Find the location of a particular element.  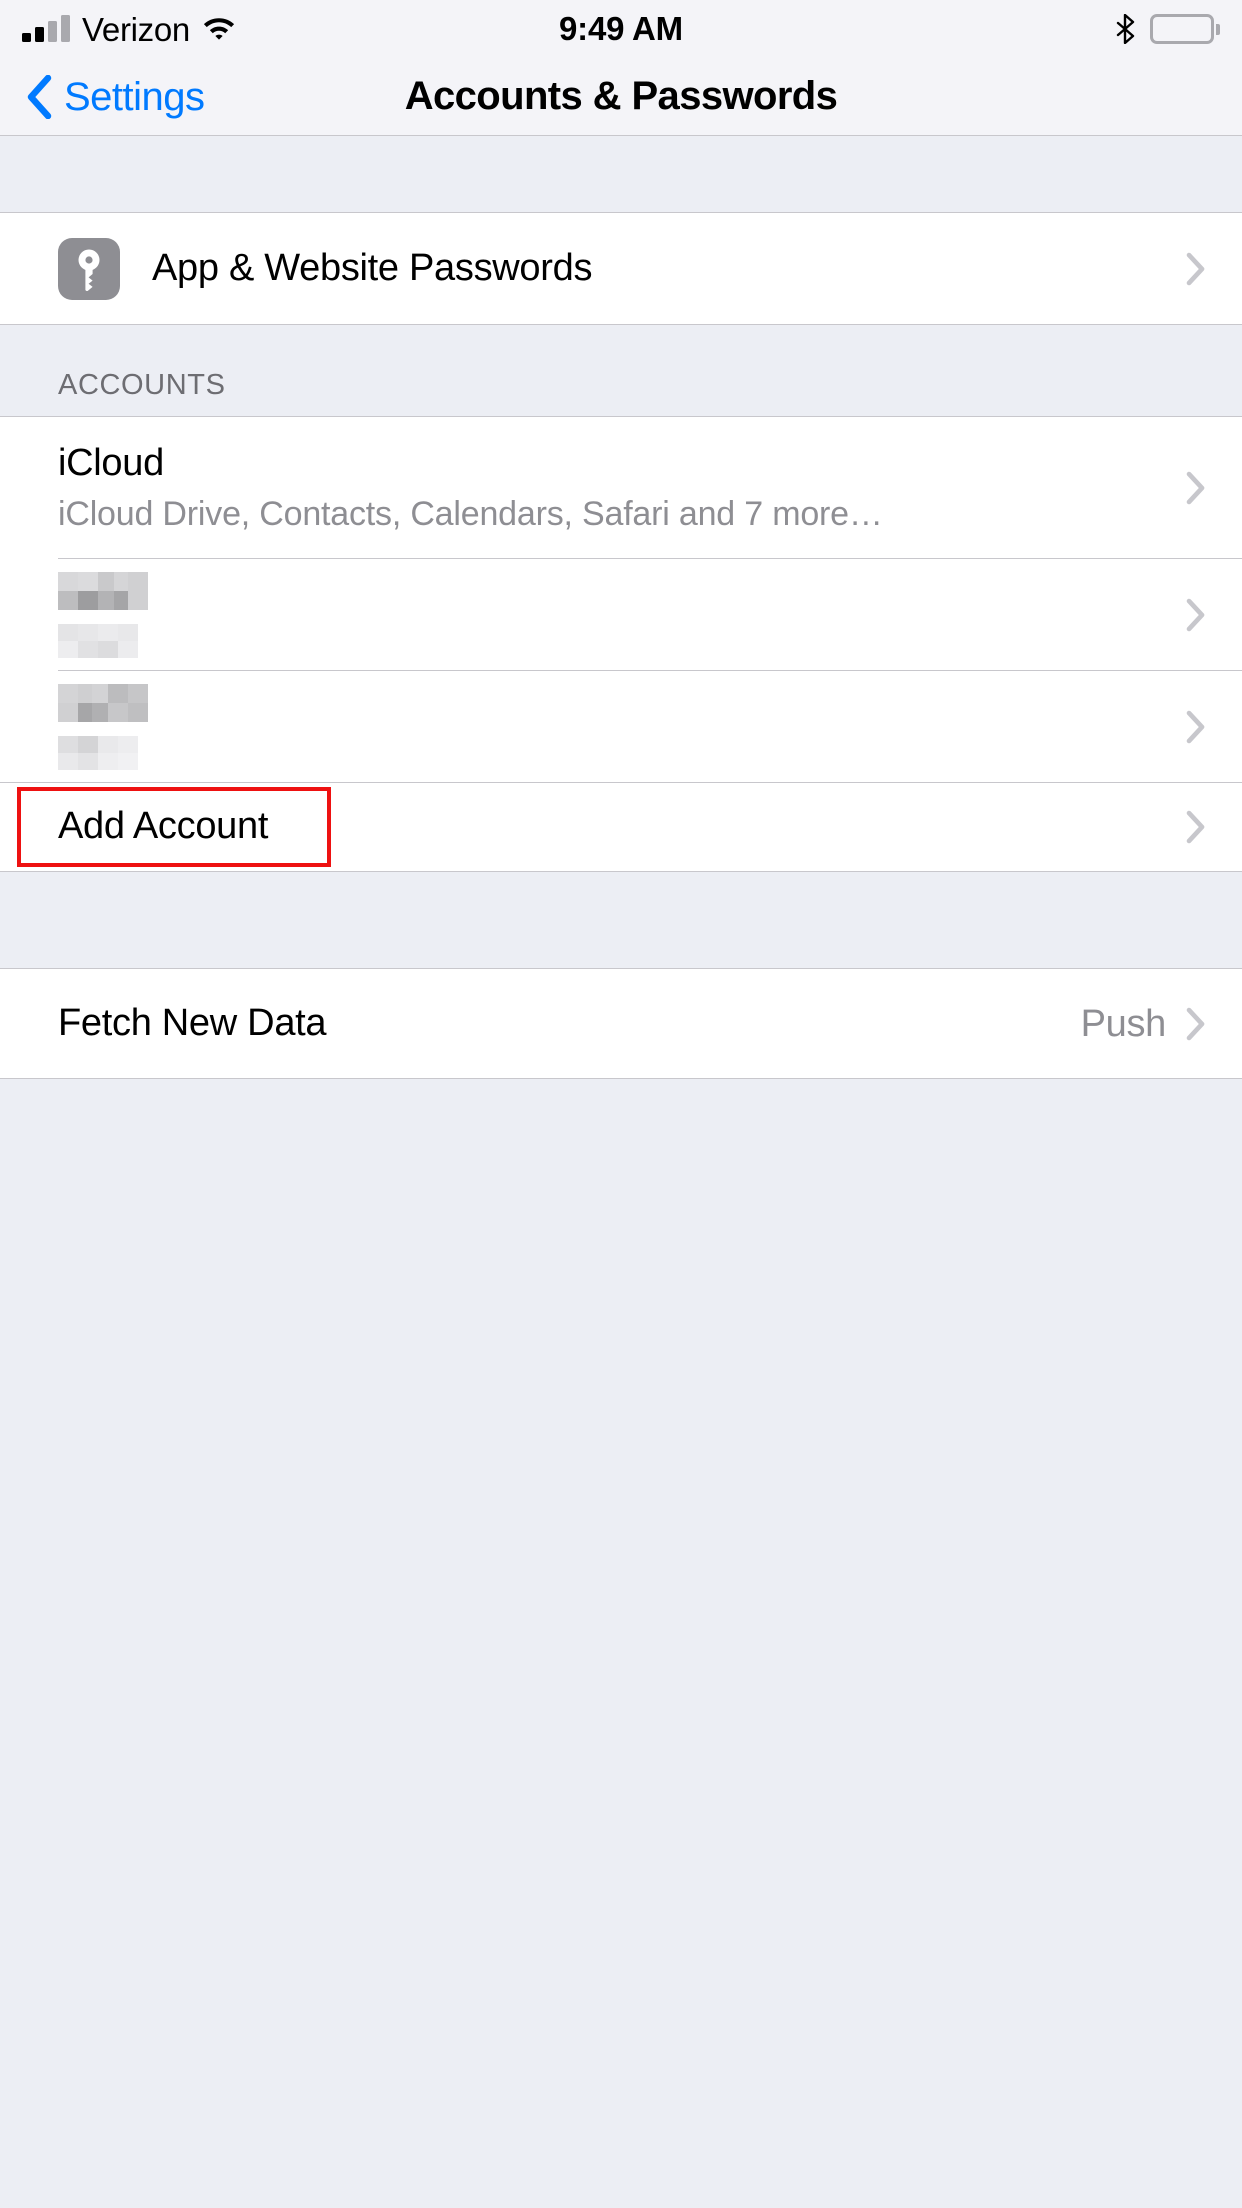

list-mid-spacer is located at coordinates (621, 920).